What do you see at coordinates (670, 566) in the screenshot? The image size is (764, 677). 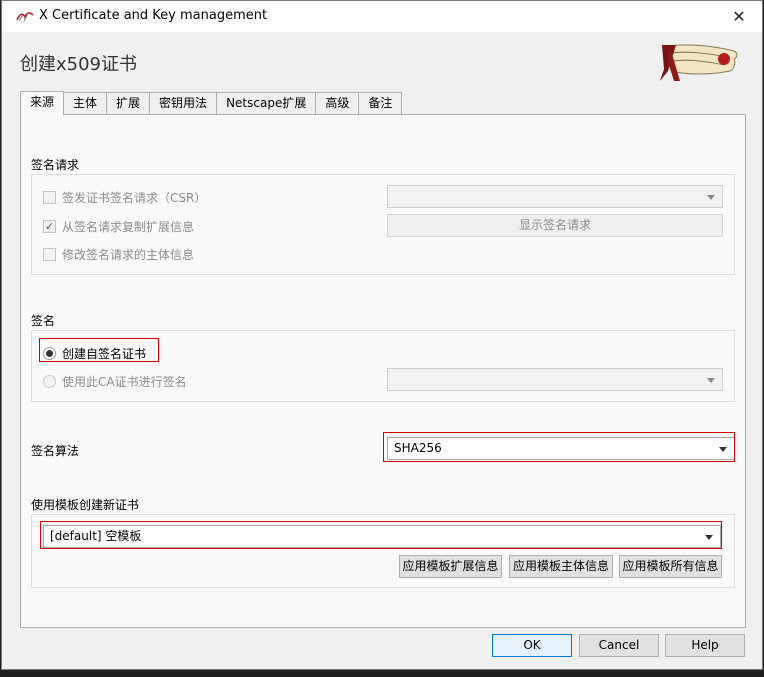 I see `apply-all-button: 应用模板所有信息` at bounding box center [670, 566].